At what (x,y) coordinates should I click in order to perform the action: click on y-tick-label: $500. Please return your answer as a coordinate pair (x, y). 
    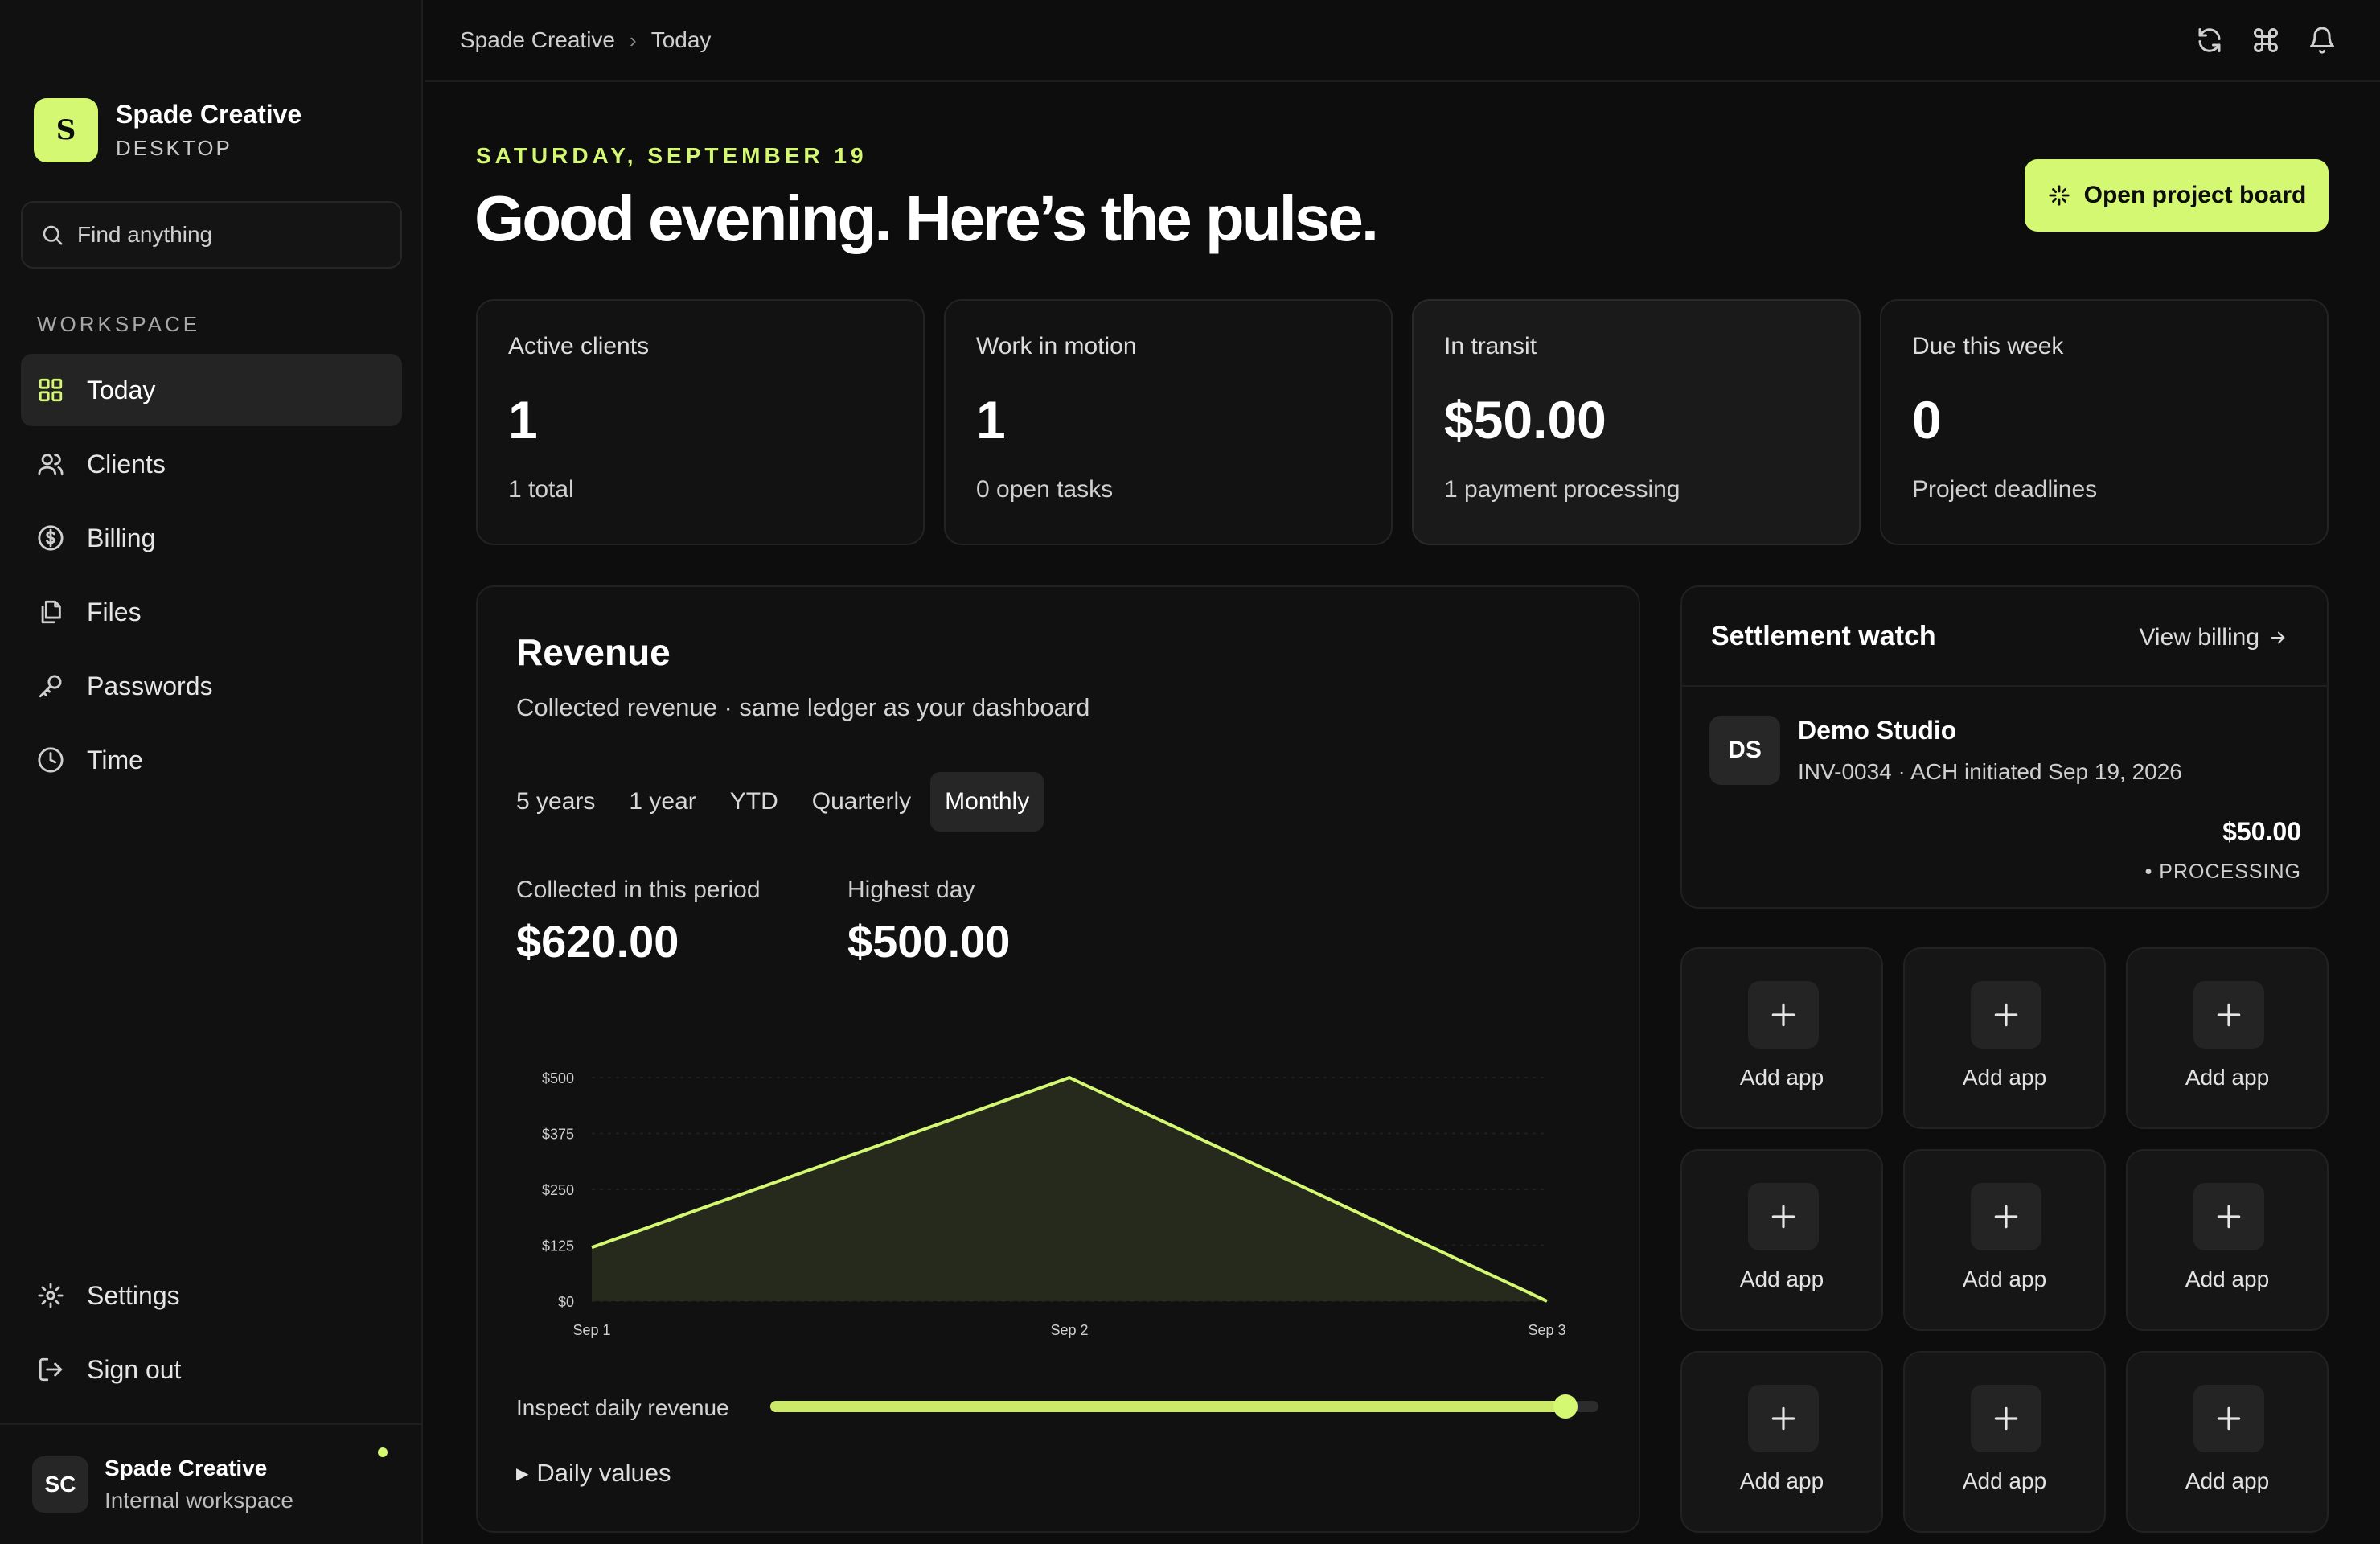
    Looking at the image, I should click on (558, 1078).